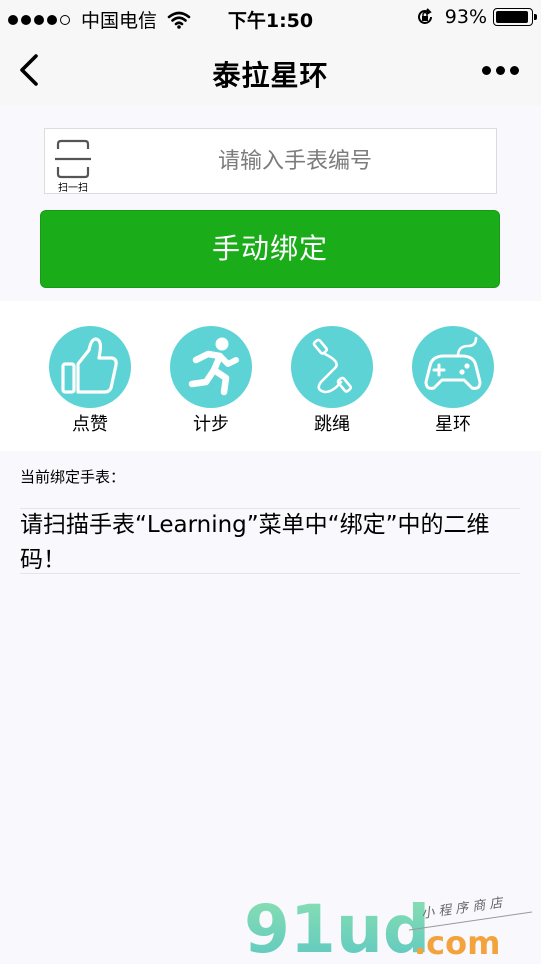 The width and height of the screenshot is (541, 964). Describe the element at coordinates (73, 477) in the screenshot. I see `current-watch-label: 当前绑定手表：` at that location.